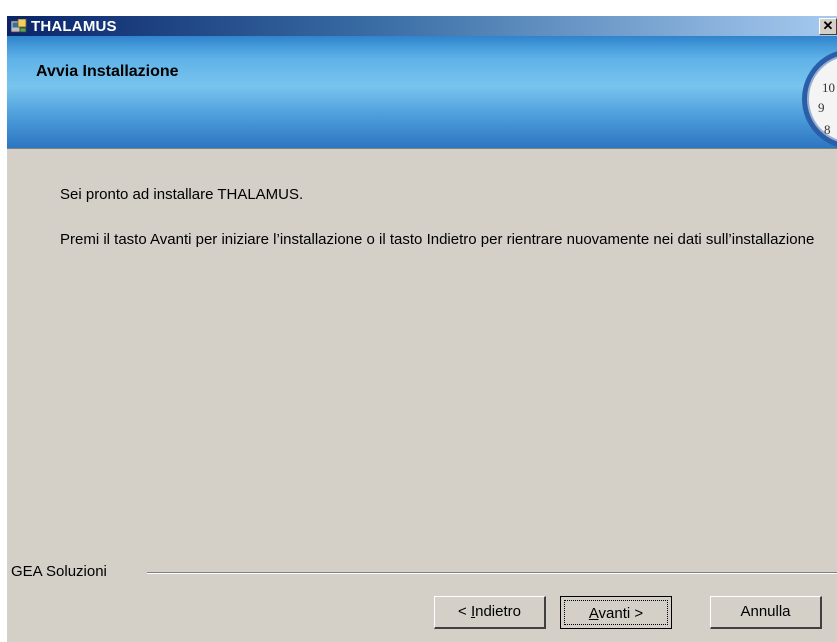 This screenshot has height=642, width=837. I want to click on ready-message: Sei pronto ad installare THALAMUS., so click(182, 194).